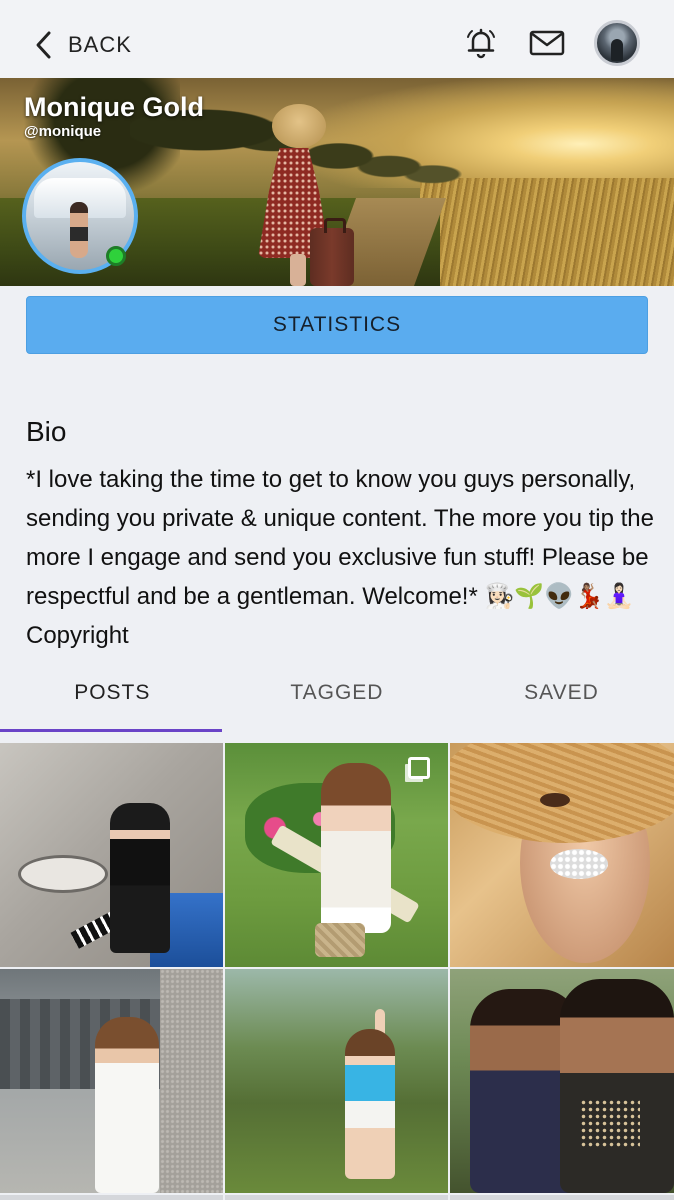 This screenshot has width=674, height=1200. Describe the element at coordinates (617, 43) in the screenshot. I see `user-avatar` at that location.